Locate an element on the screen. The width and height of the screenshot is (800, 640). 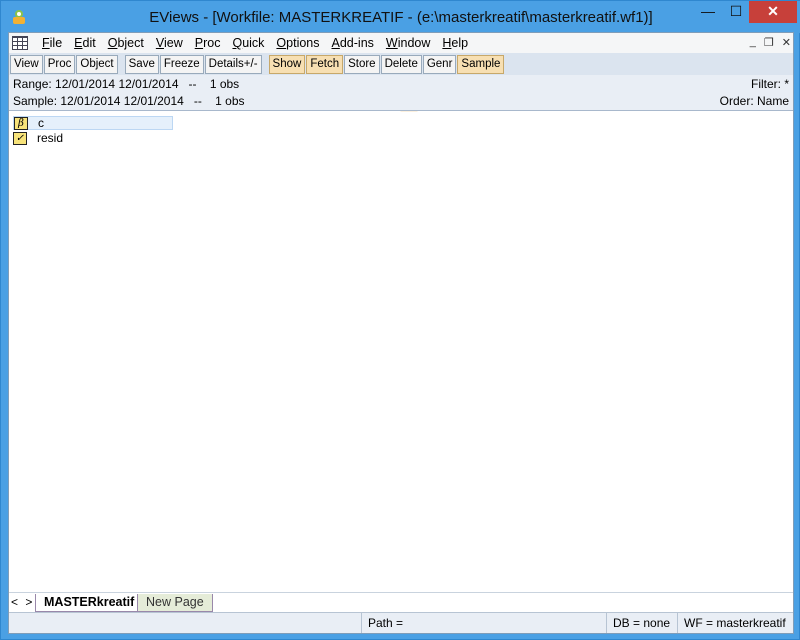
tab-new-page: New Page is located at coordinates (175, 603).